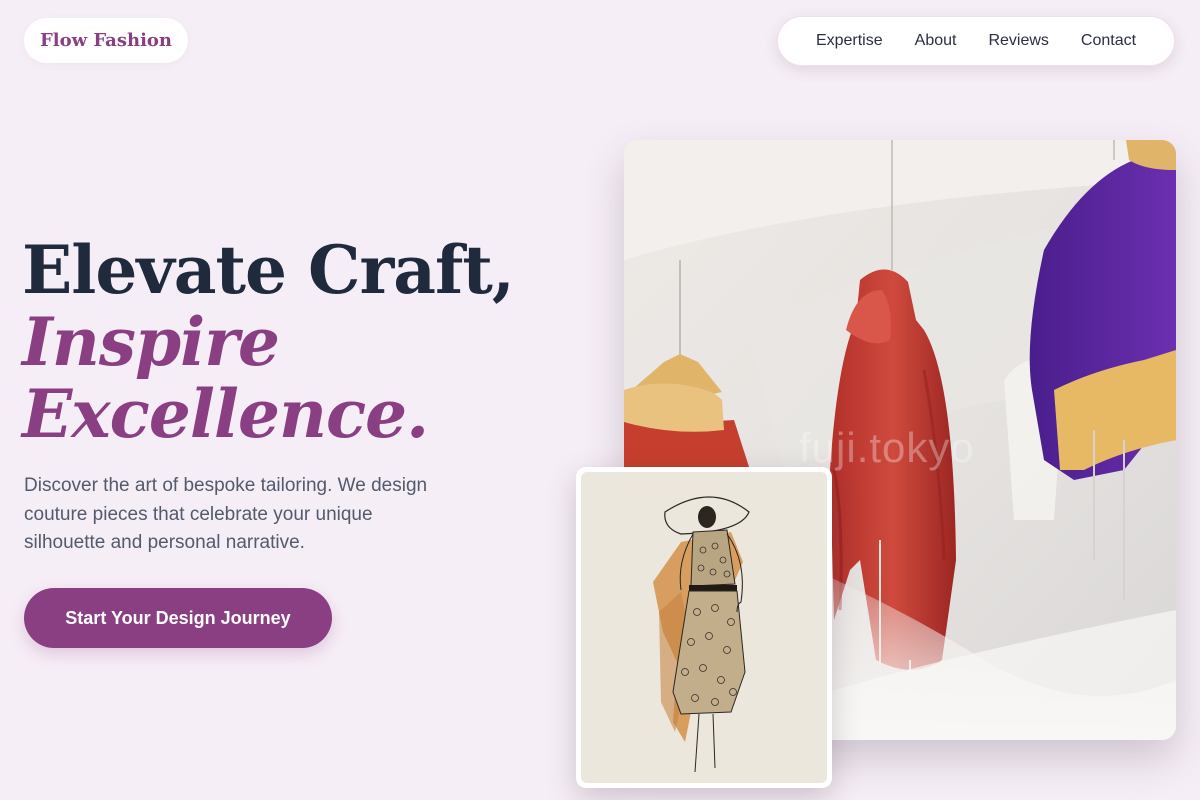  Describe the element at coordinates (1018, 41) in the screenshot. I see `nav-link-reviews: Reviews` at that location.